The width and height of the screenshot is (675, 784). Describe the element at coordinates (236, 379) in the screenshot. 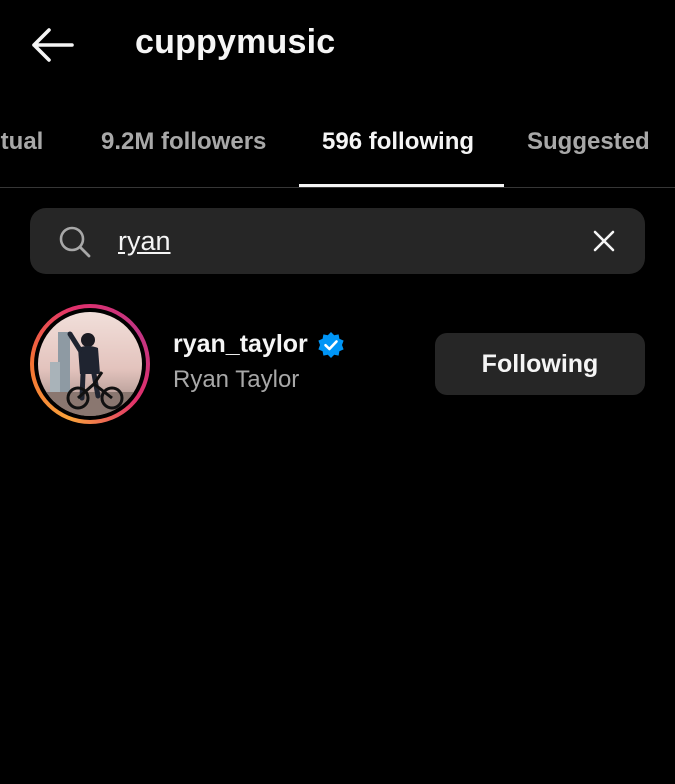

I see `full-name: Ryan Taylor` at that location.